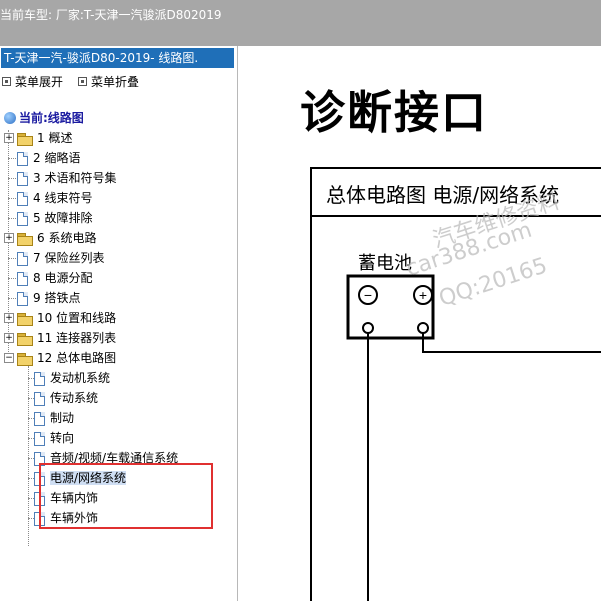  Describe the element at coordinates (69, 258) in the screenshot. I see `tree-item-label: 7 保险丝列表` at that location.